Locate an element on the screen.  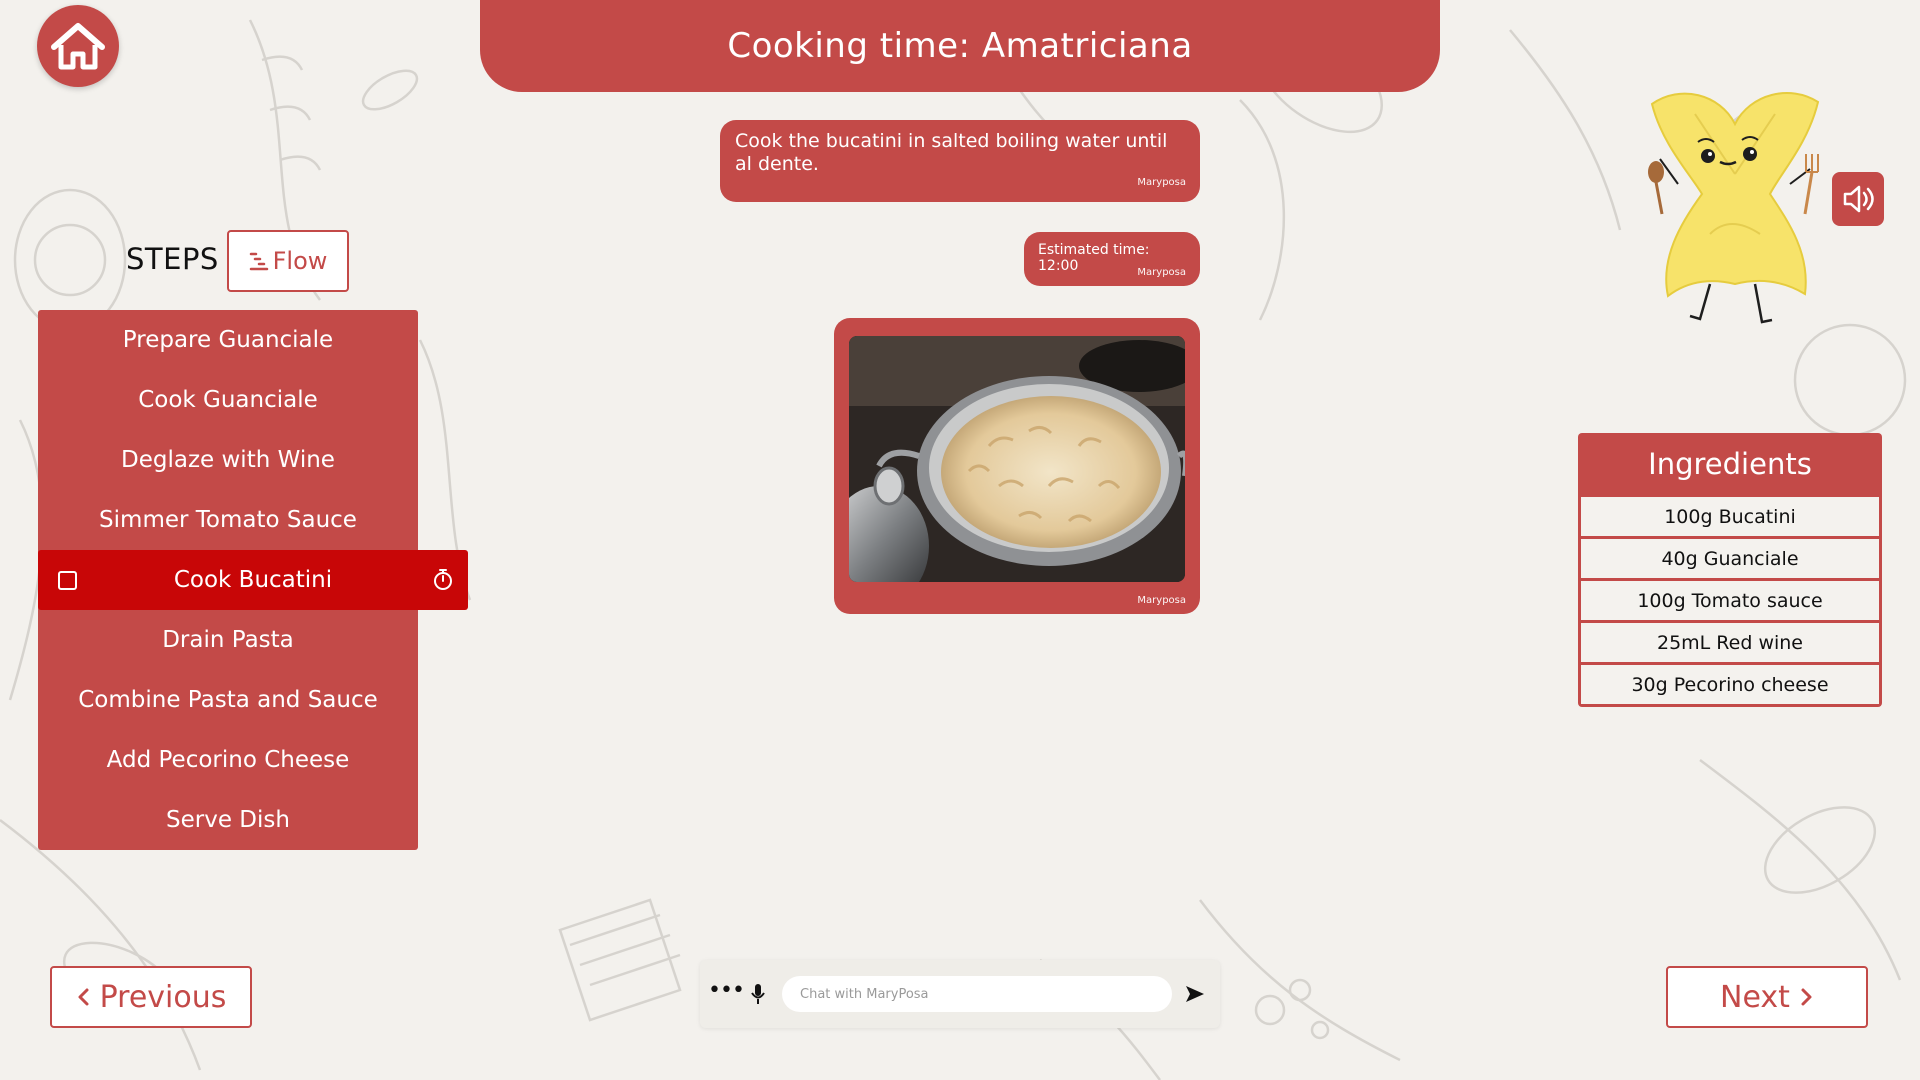
step-label: Prepare Guanciale is located at coordinates (228, 340).